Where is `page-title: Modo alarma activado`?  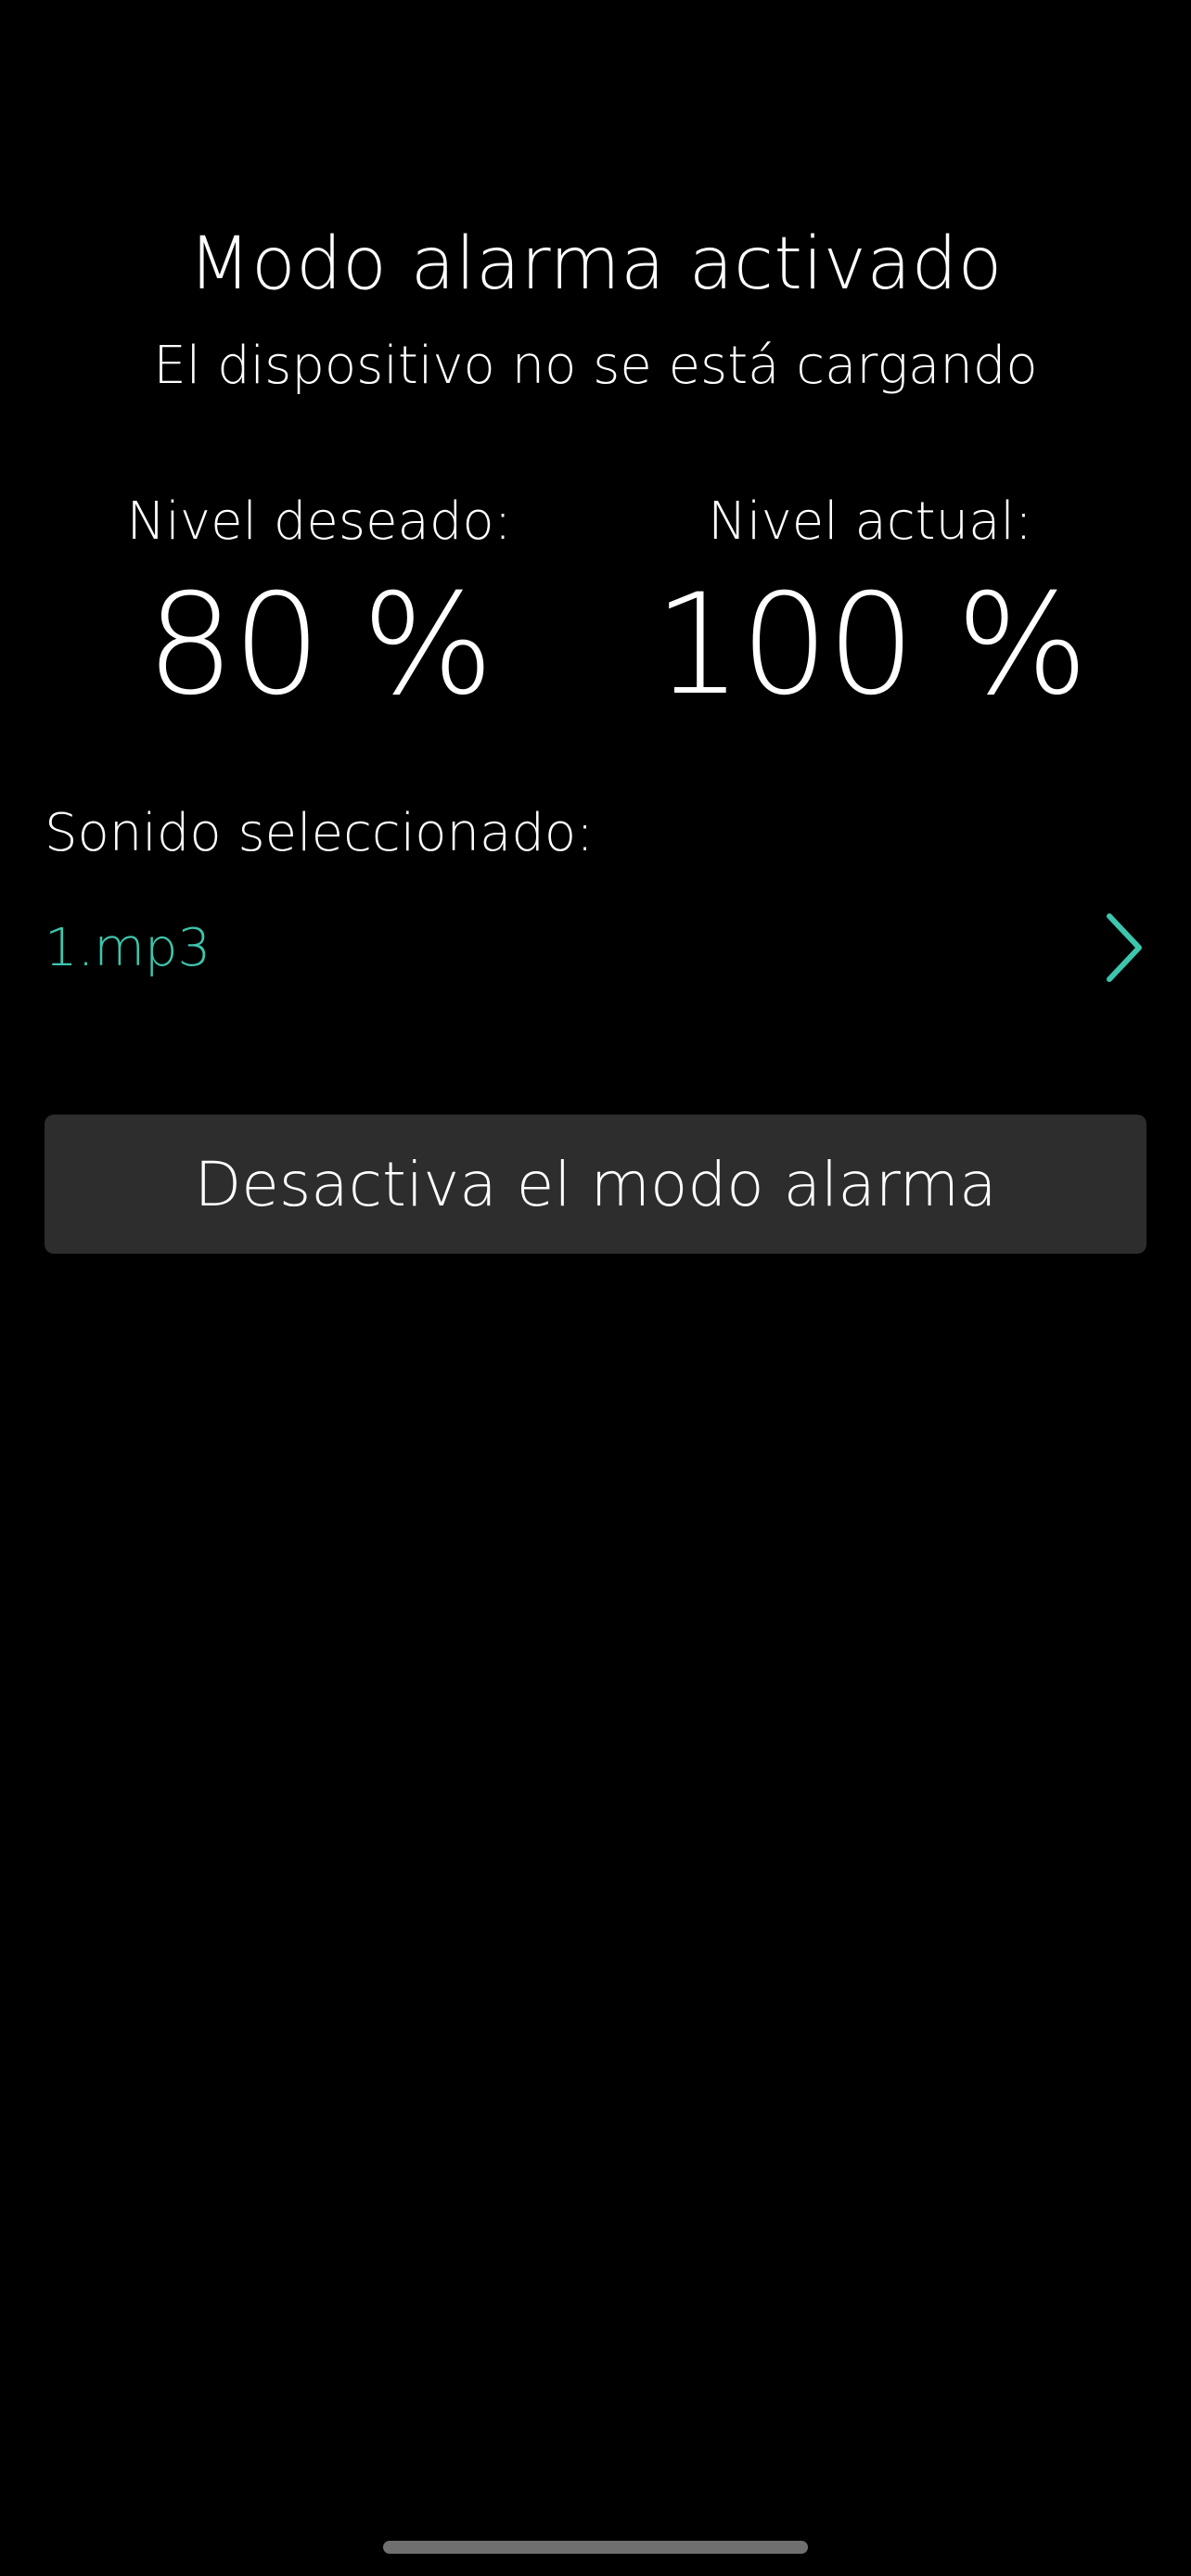 page-title: Modo alarma activado is located at coordinates (595, 264).